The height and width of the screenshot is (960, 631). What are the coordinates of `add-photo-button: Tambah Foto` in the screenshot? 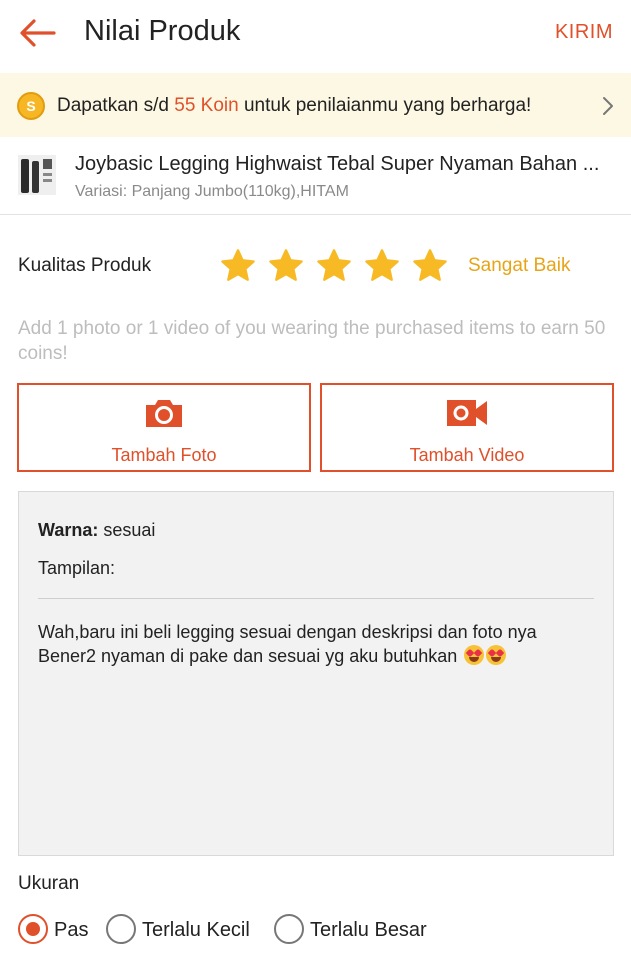 It's located at (164, 427).